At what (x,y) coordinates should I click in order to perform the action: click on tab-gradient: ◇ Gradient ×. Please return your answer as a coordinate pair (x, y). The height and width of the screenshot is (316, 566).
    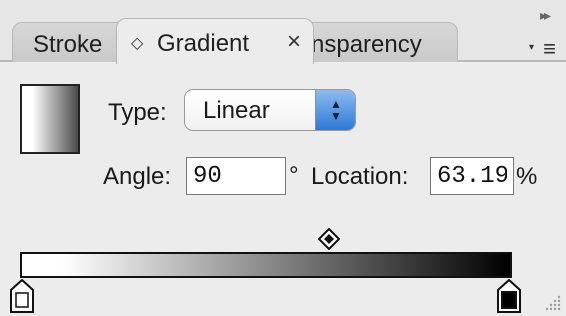
    Looking at the image, I should click on (215, 41).